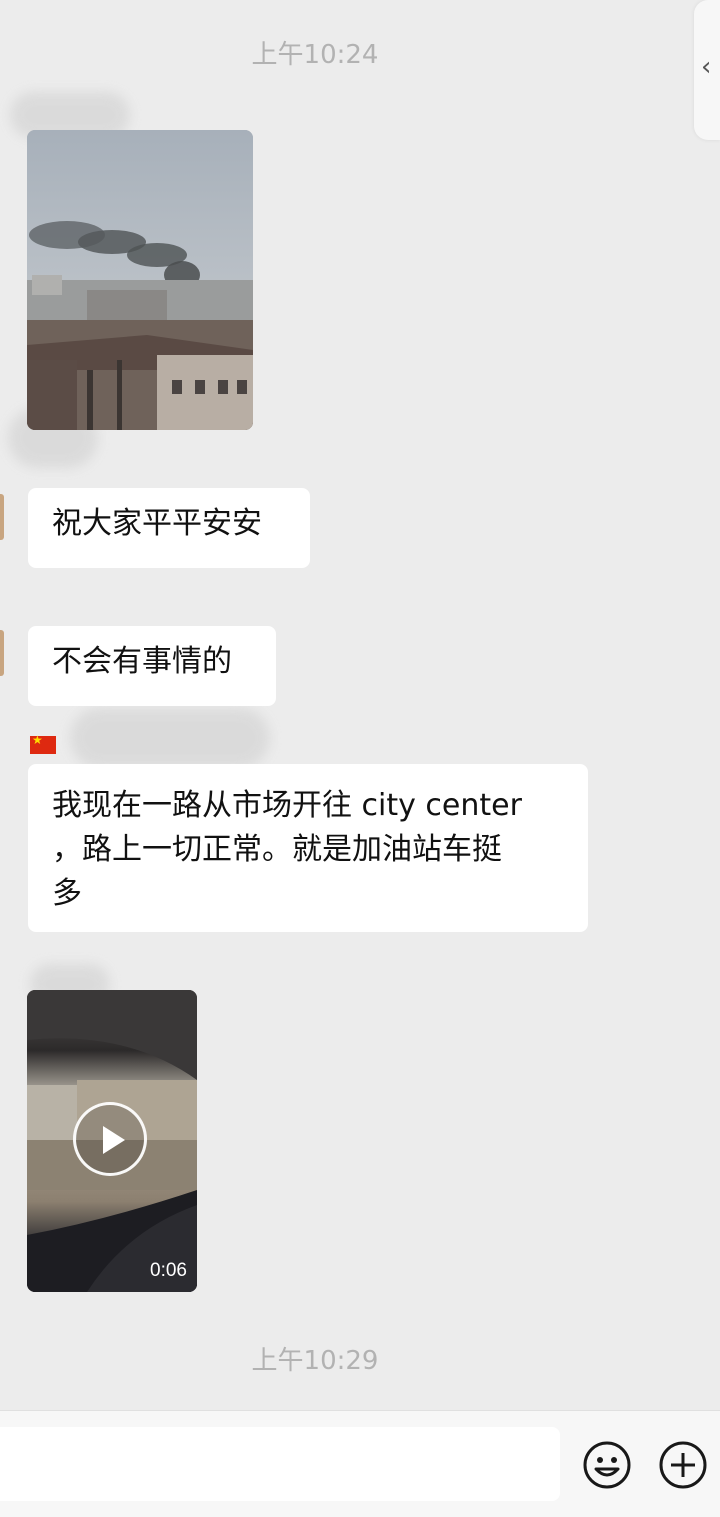  What do you see at coordinates (287, 805) in the screenshot?
I see `message-text-line: 我现在一路从市场开往 city center` at bounding box center [287, 805].